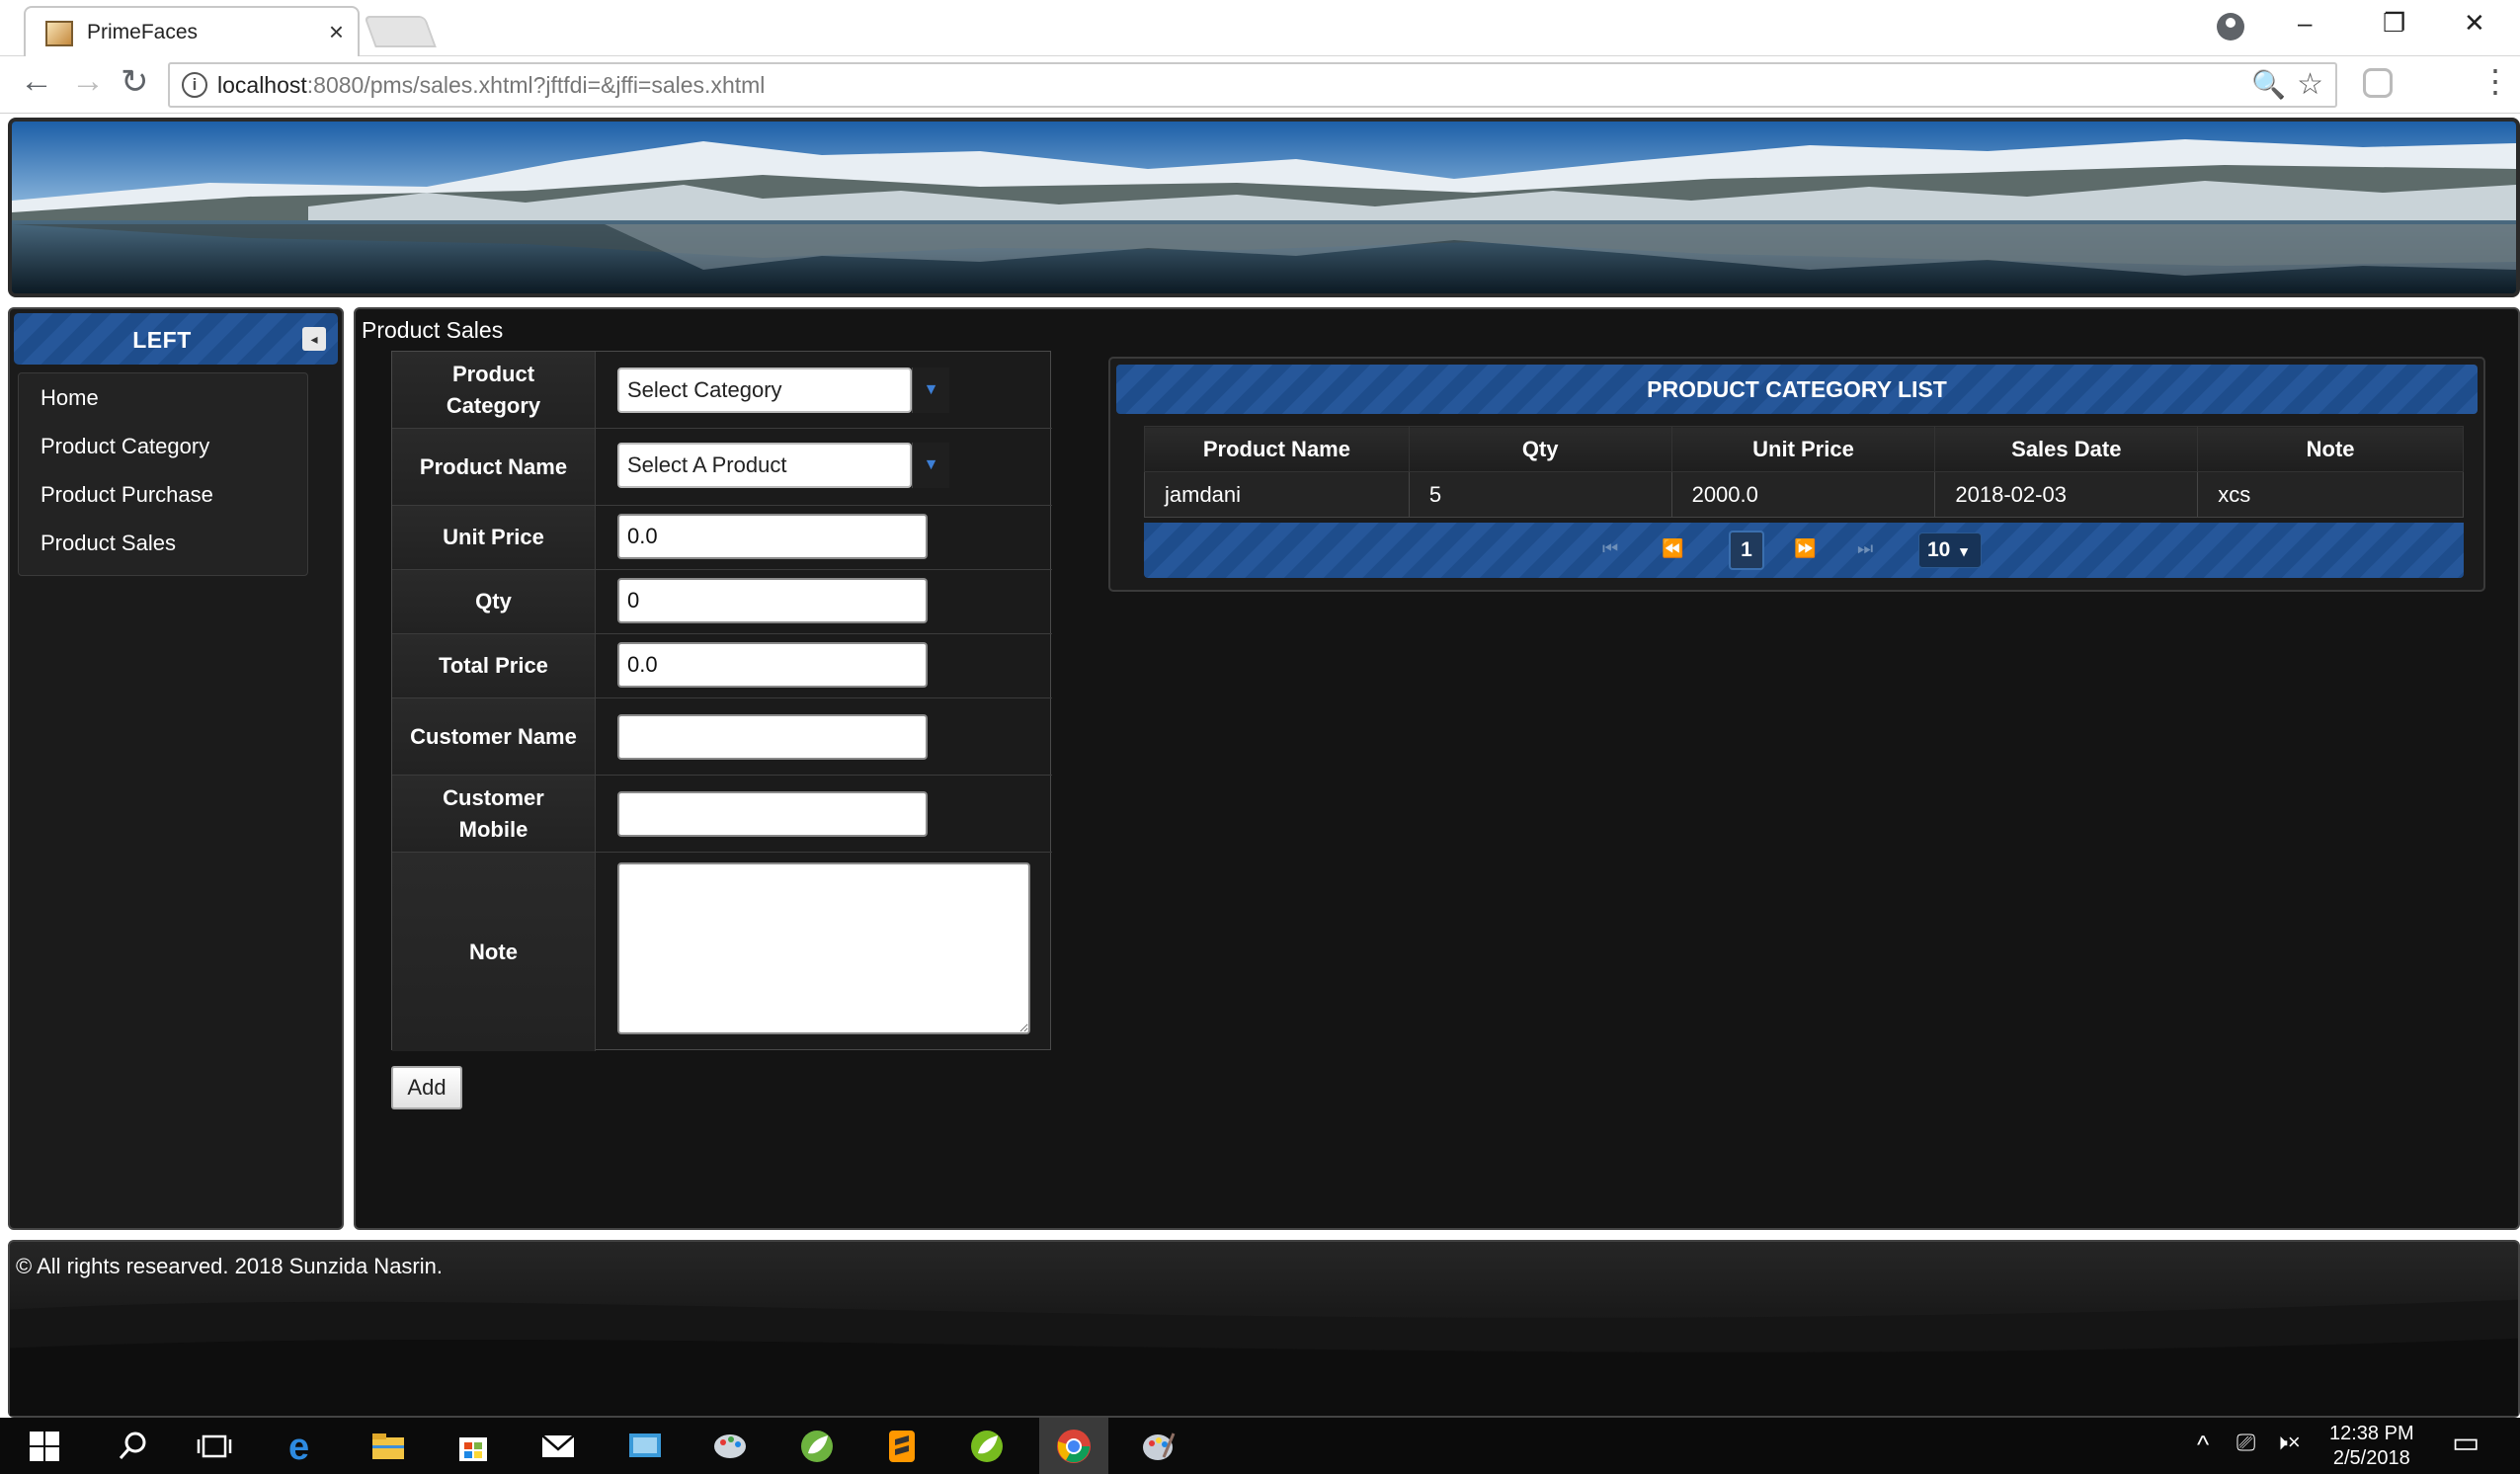 This screenshot has height=1474, width=2520. I want to click on extension-icon, so click(2378, 83).